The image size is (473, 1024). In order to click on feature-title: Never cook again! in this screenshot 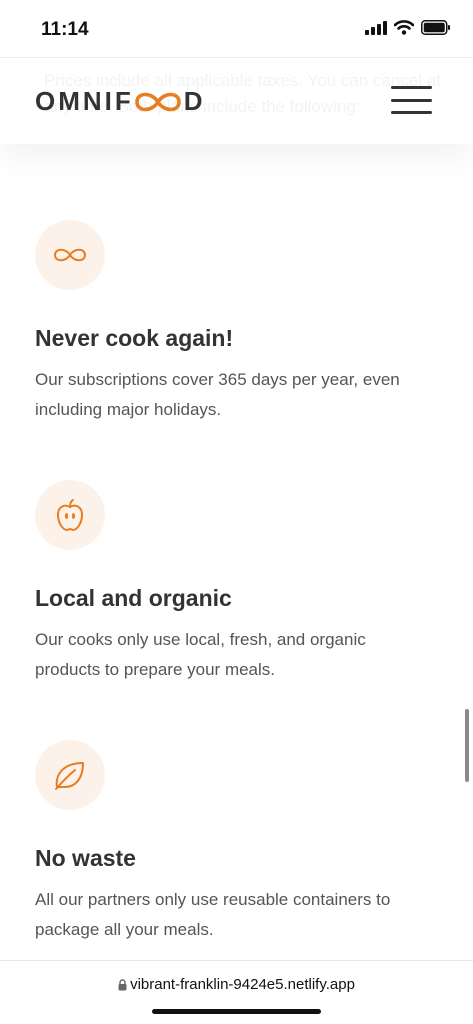, I will do `click(134, 338)`.